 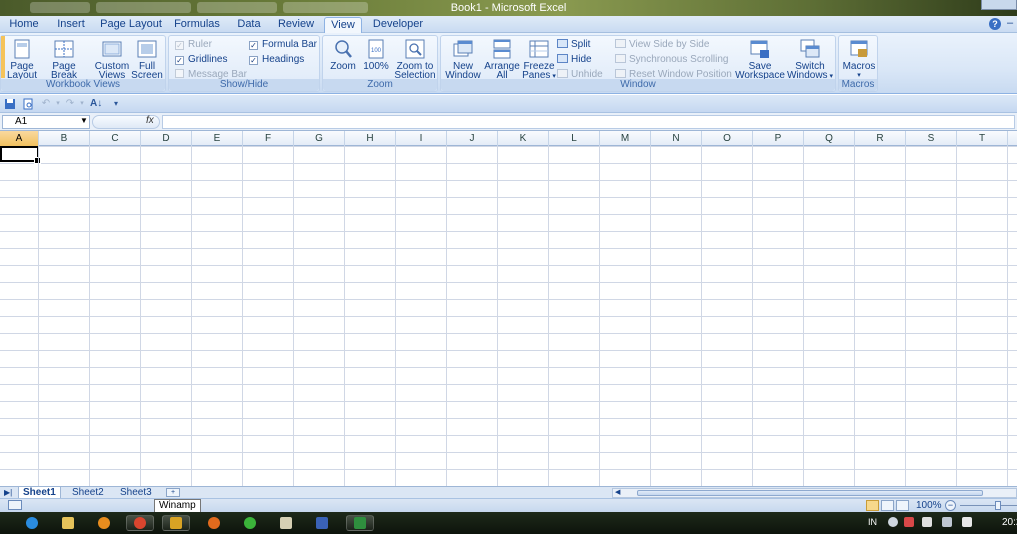 I want to click on zoom-slider, so click(x=988, y=505).